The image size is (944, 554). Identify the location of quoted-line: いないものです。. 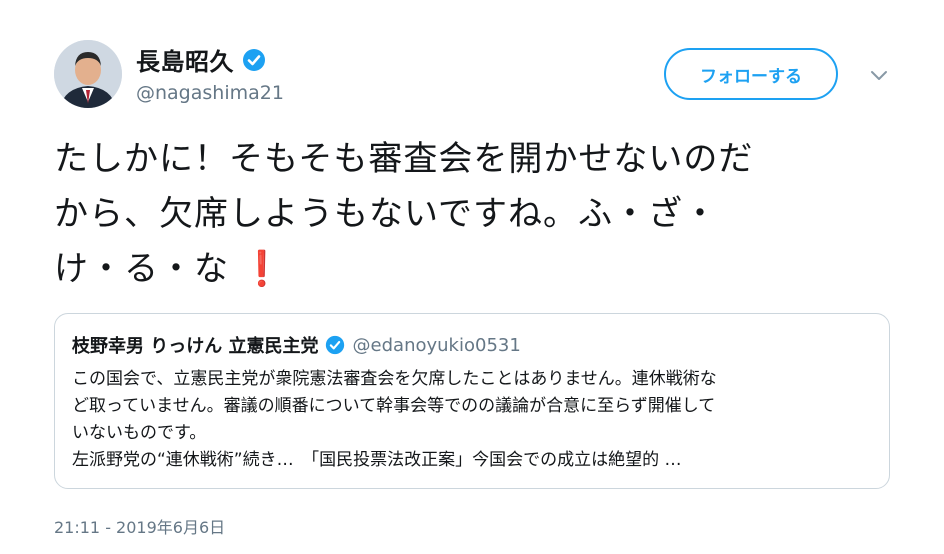
(139, 433).